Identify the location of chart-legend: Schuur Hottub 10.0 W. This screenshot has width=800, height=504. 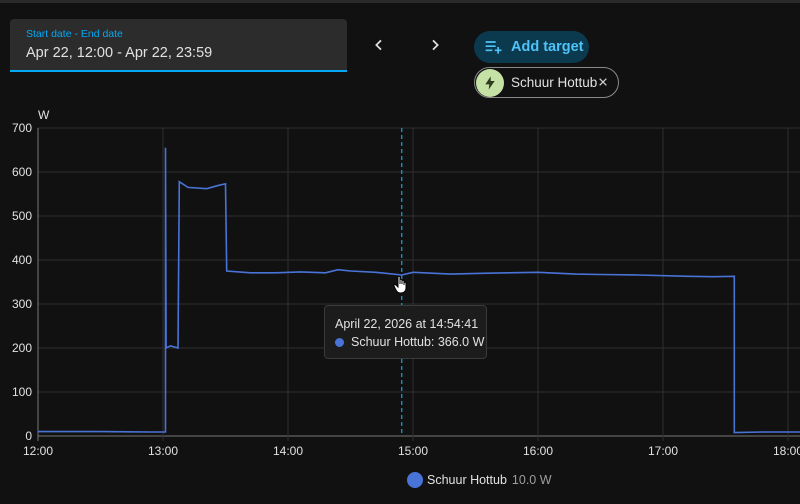
(479, 480).